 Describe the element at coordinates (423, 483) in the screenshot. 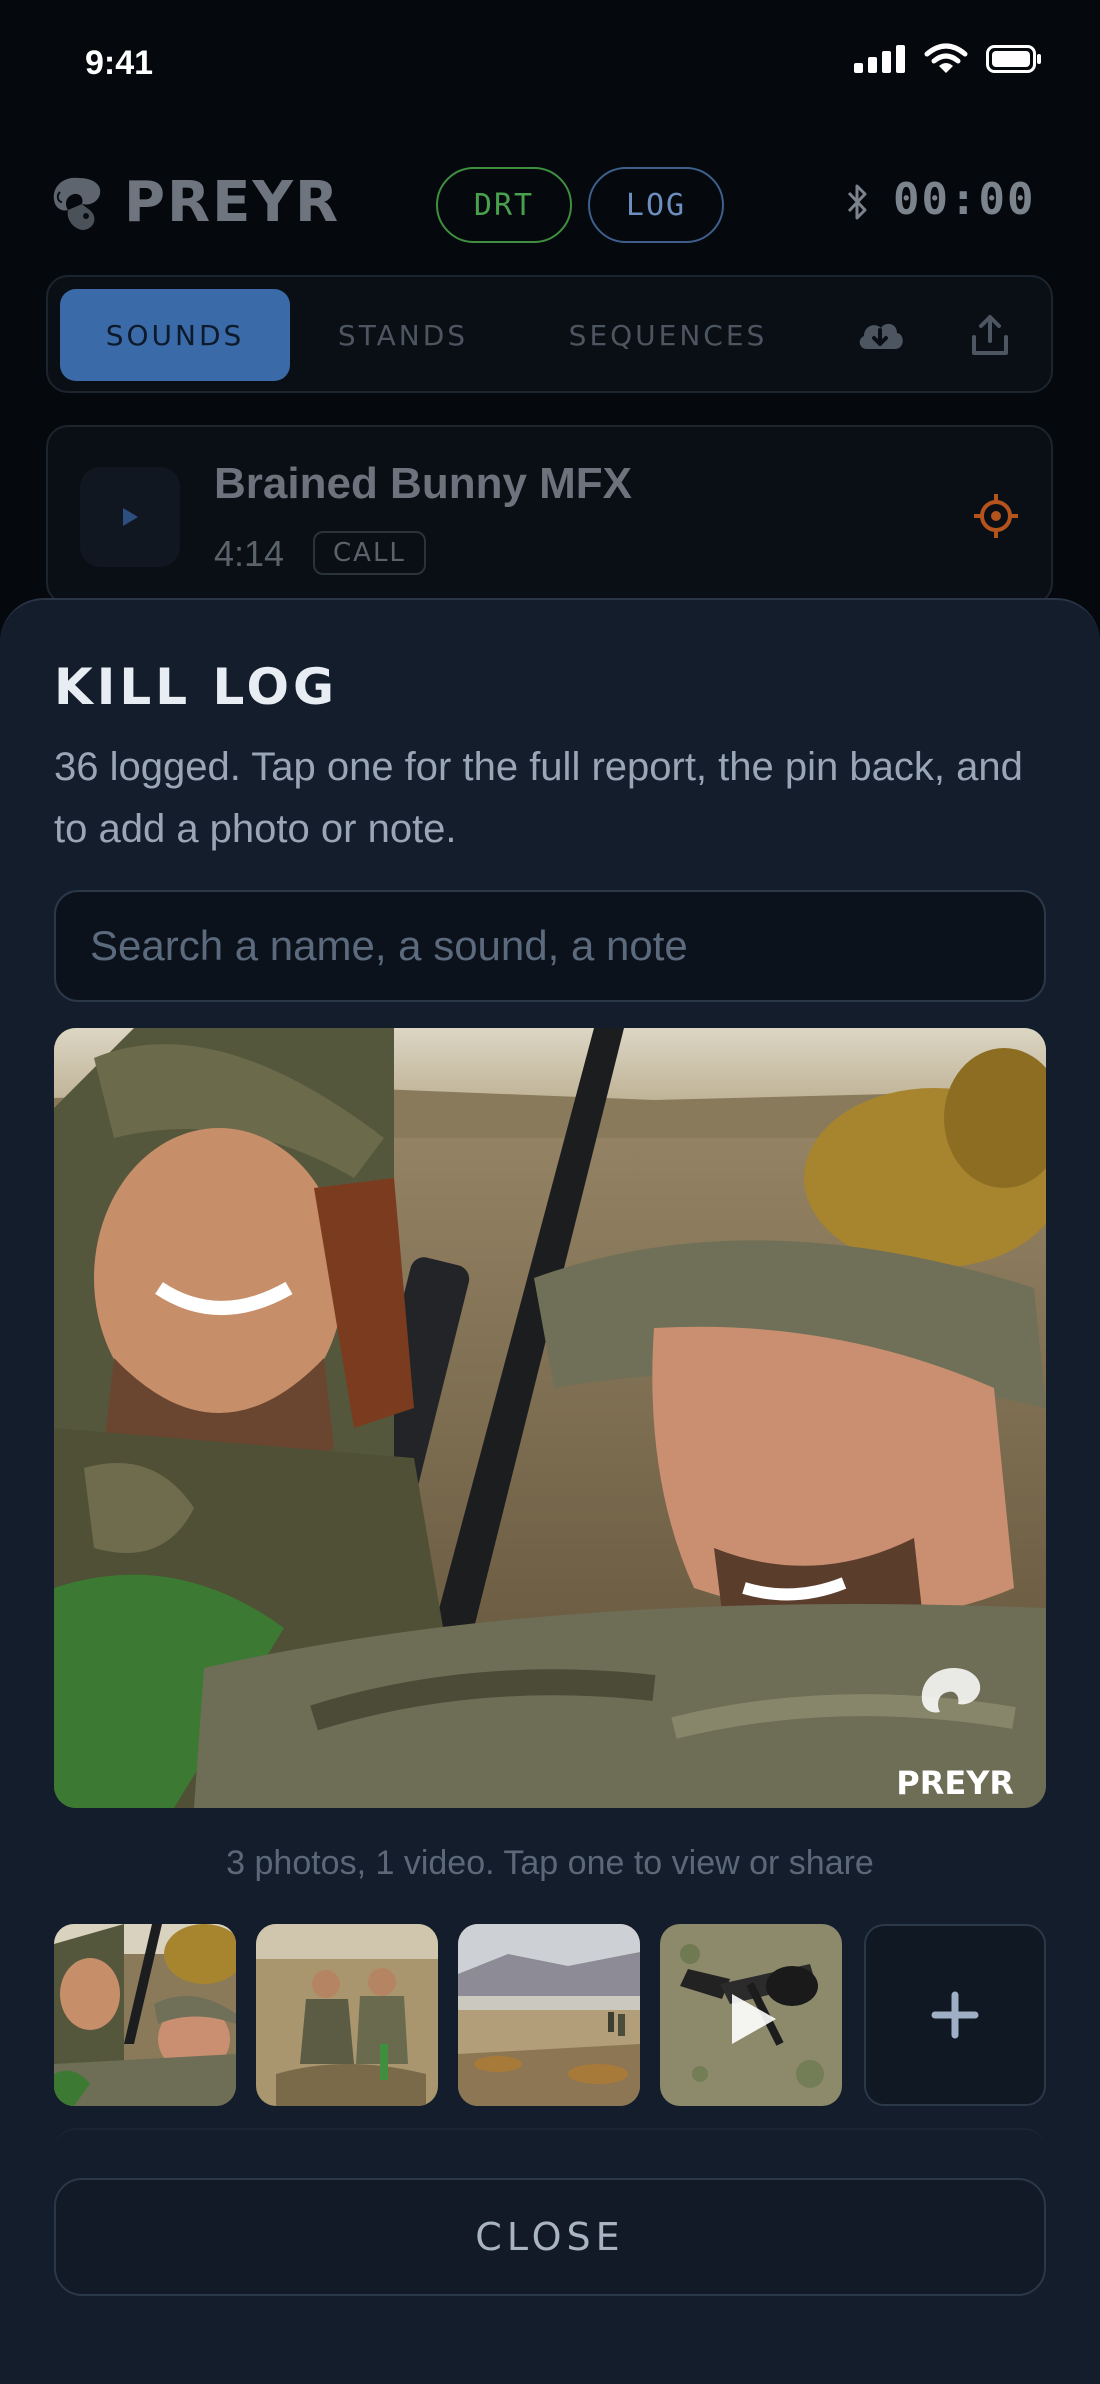

I see `sound-title: Brained Bunny MFX` at that location.